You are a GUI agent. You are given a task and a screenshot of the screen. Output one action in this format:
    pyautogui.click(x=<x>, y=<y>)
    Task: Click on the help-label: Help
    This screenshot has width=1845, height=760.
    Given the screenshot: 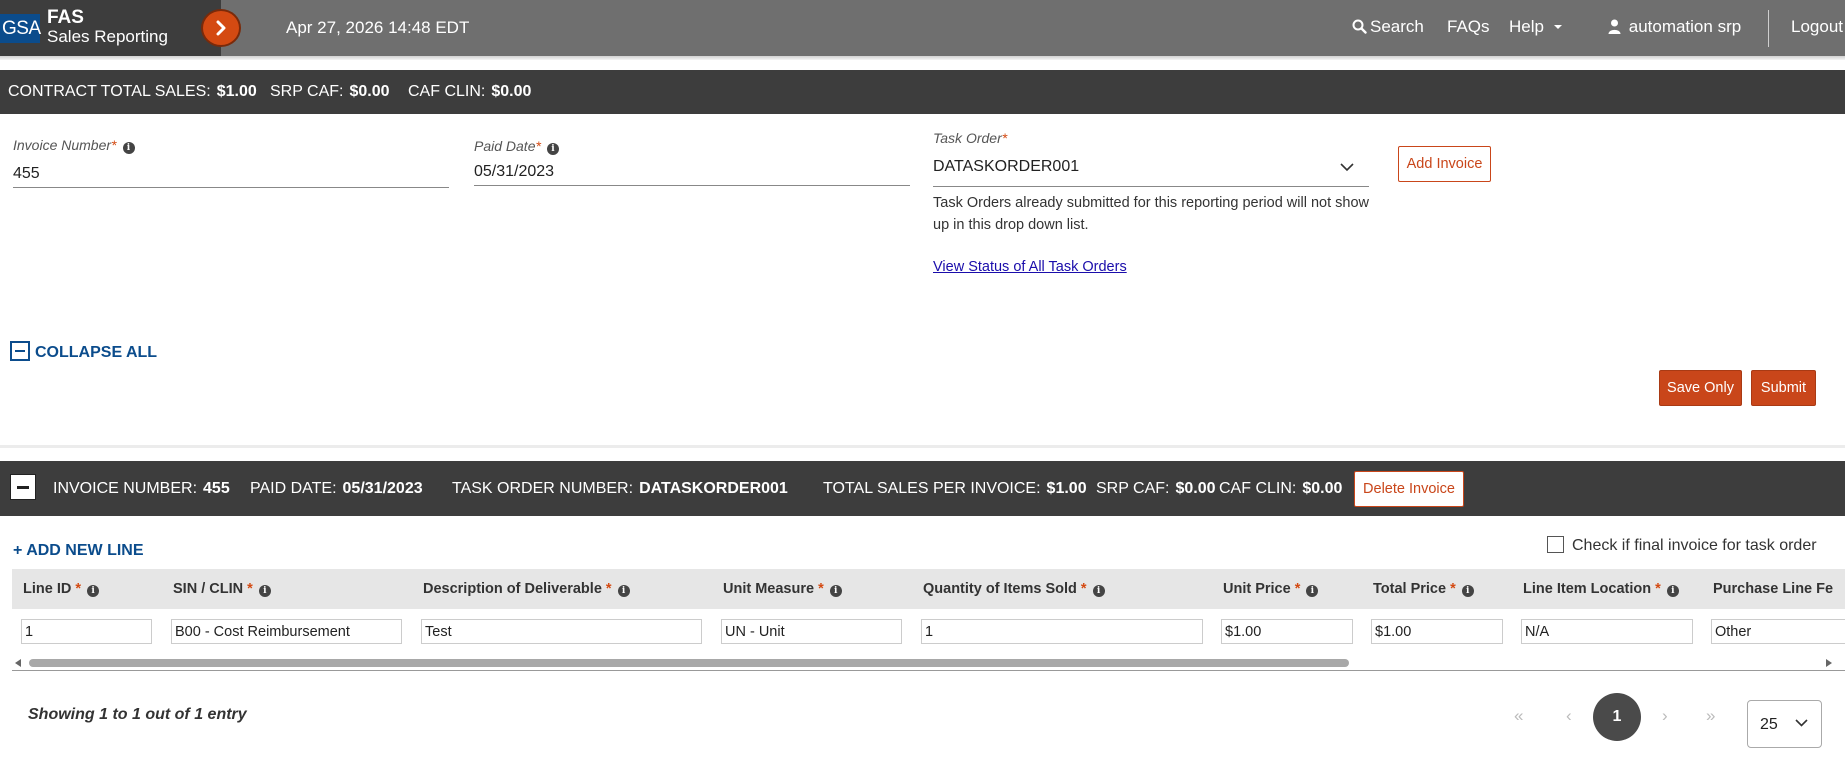 What is the action you would take?
    pyautogui.click(x=1526, y=26)
    